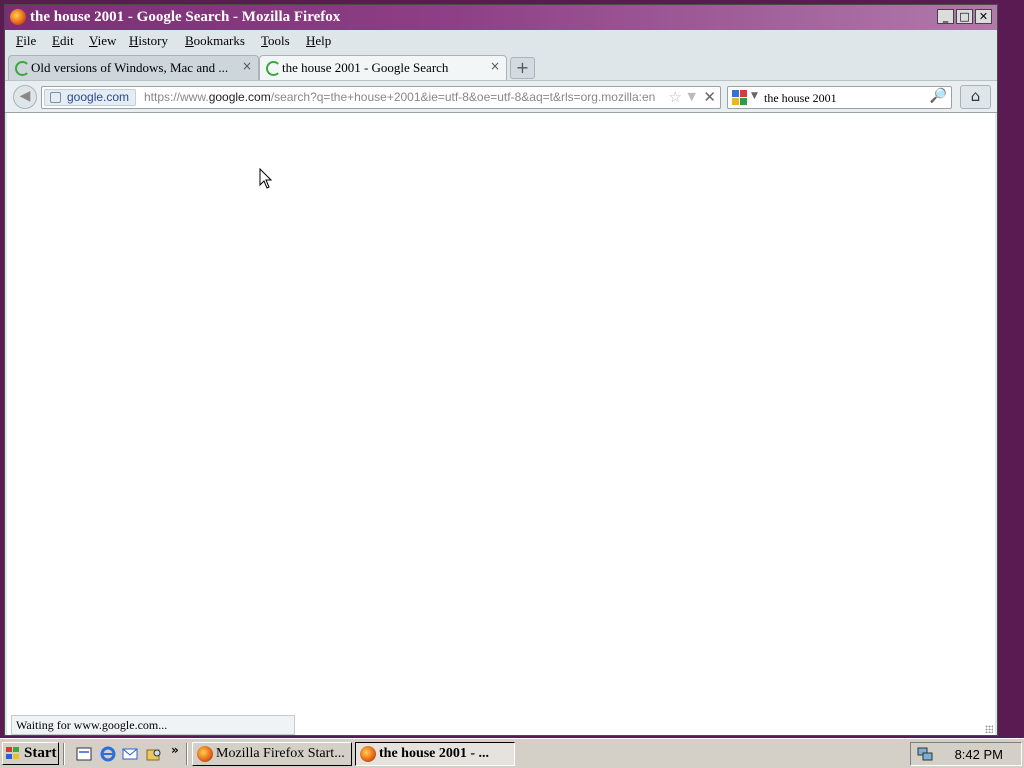 Image resolution: width=1024 pixels, height=768 pixels. Describe the element at coordinates (964, 16) in the screenshot. I see `maximize-button: □` at that location.